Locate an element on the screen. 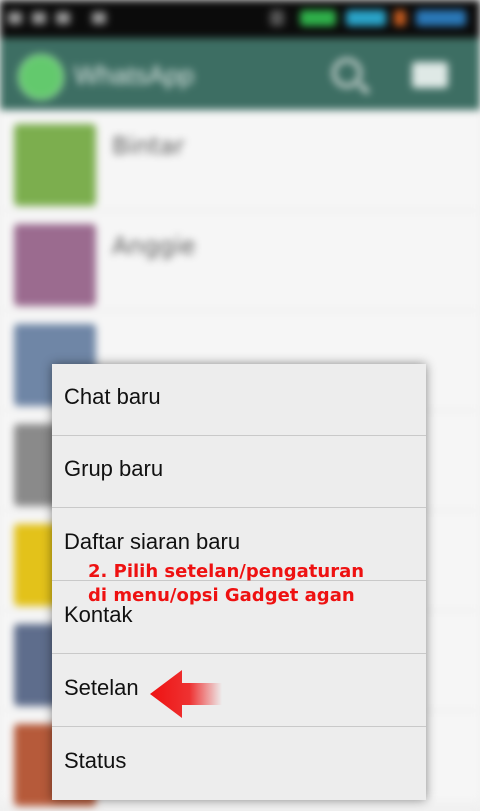 Image resolution: width=480 pixels, height=811 pixels. chat-name: Anggie is located at coordinates (154, 246).